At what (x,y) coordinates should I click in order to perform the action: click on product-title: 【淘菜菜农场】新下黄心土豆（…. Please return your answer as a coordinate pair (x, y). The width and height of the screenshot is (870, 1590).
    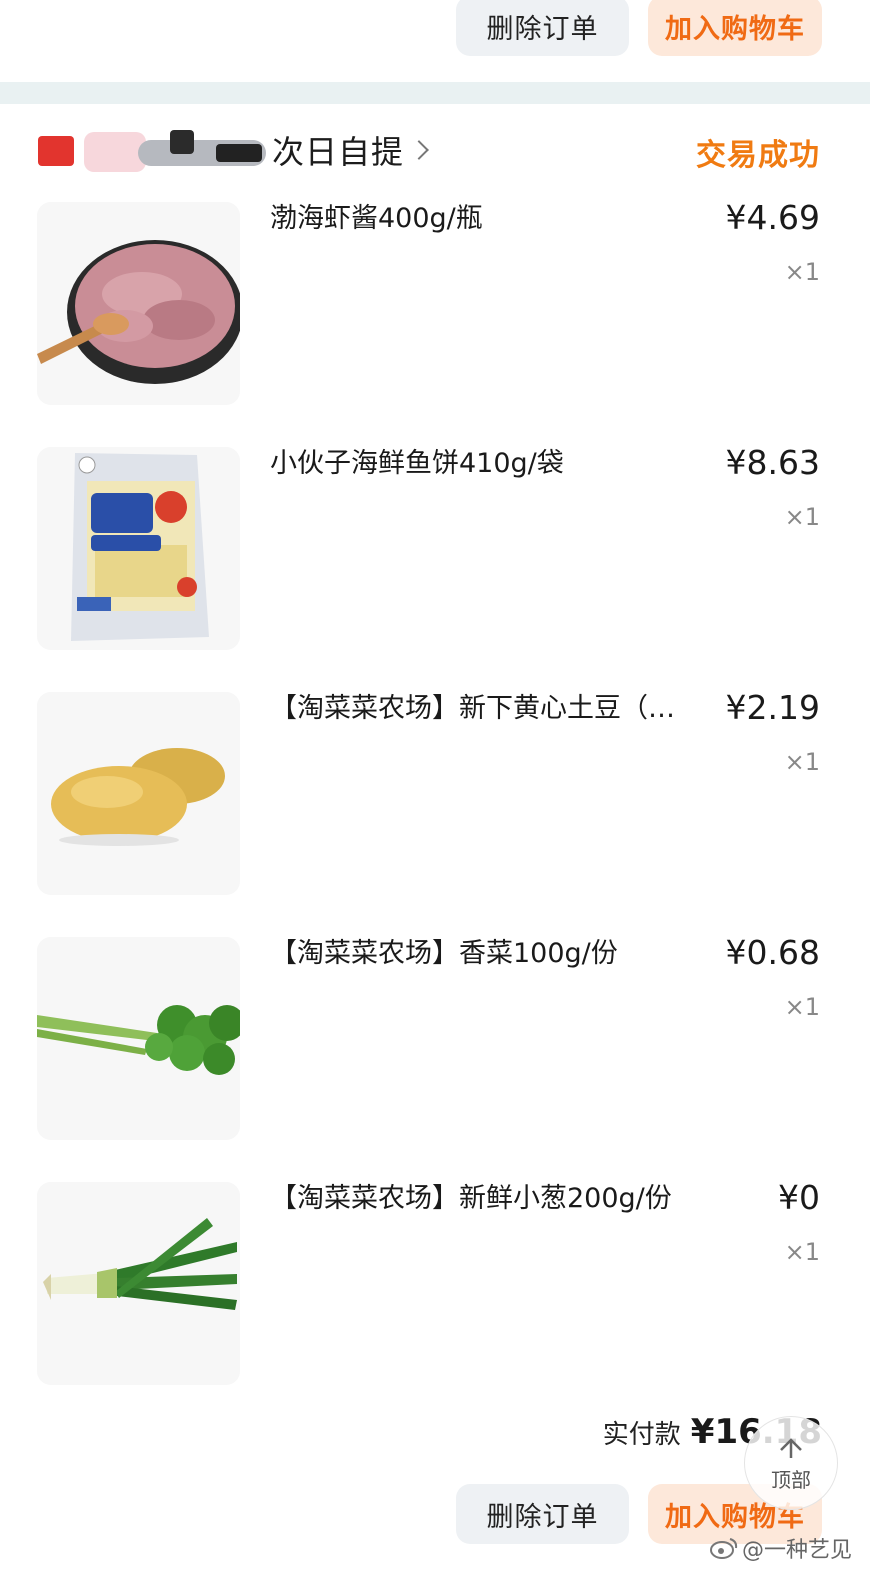
    Looking at the image, I should click on (494, 709).